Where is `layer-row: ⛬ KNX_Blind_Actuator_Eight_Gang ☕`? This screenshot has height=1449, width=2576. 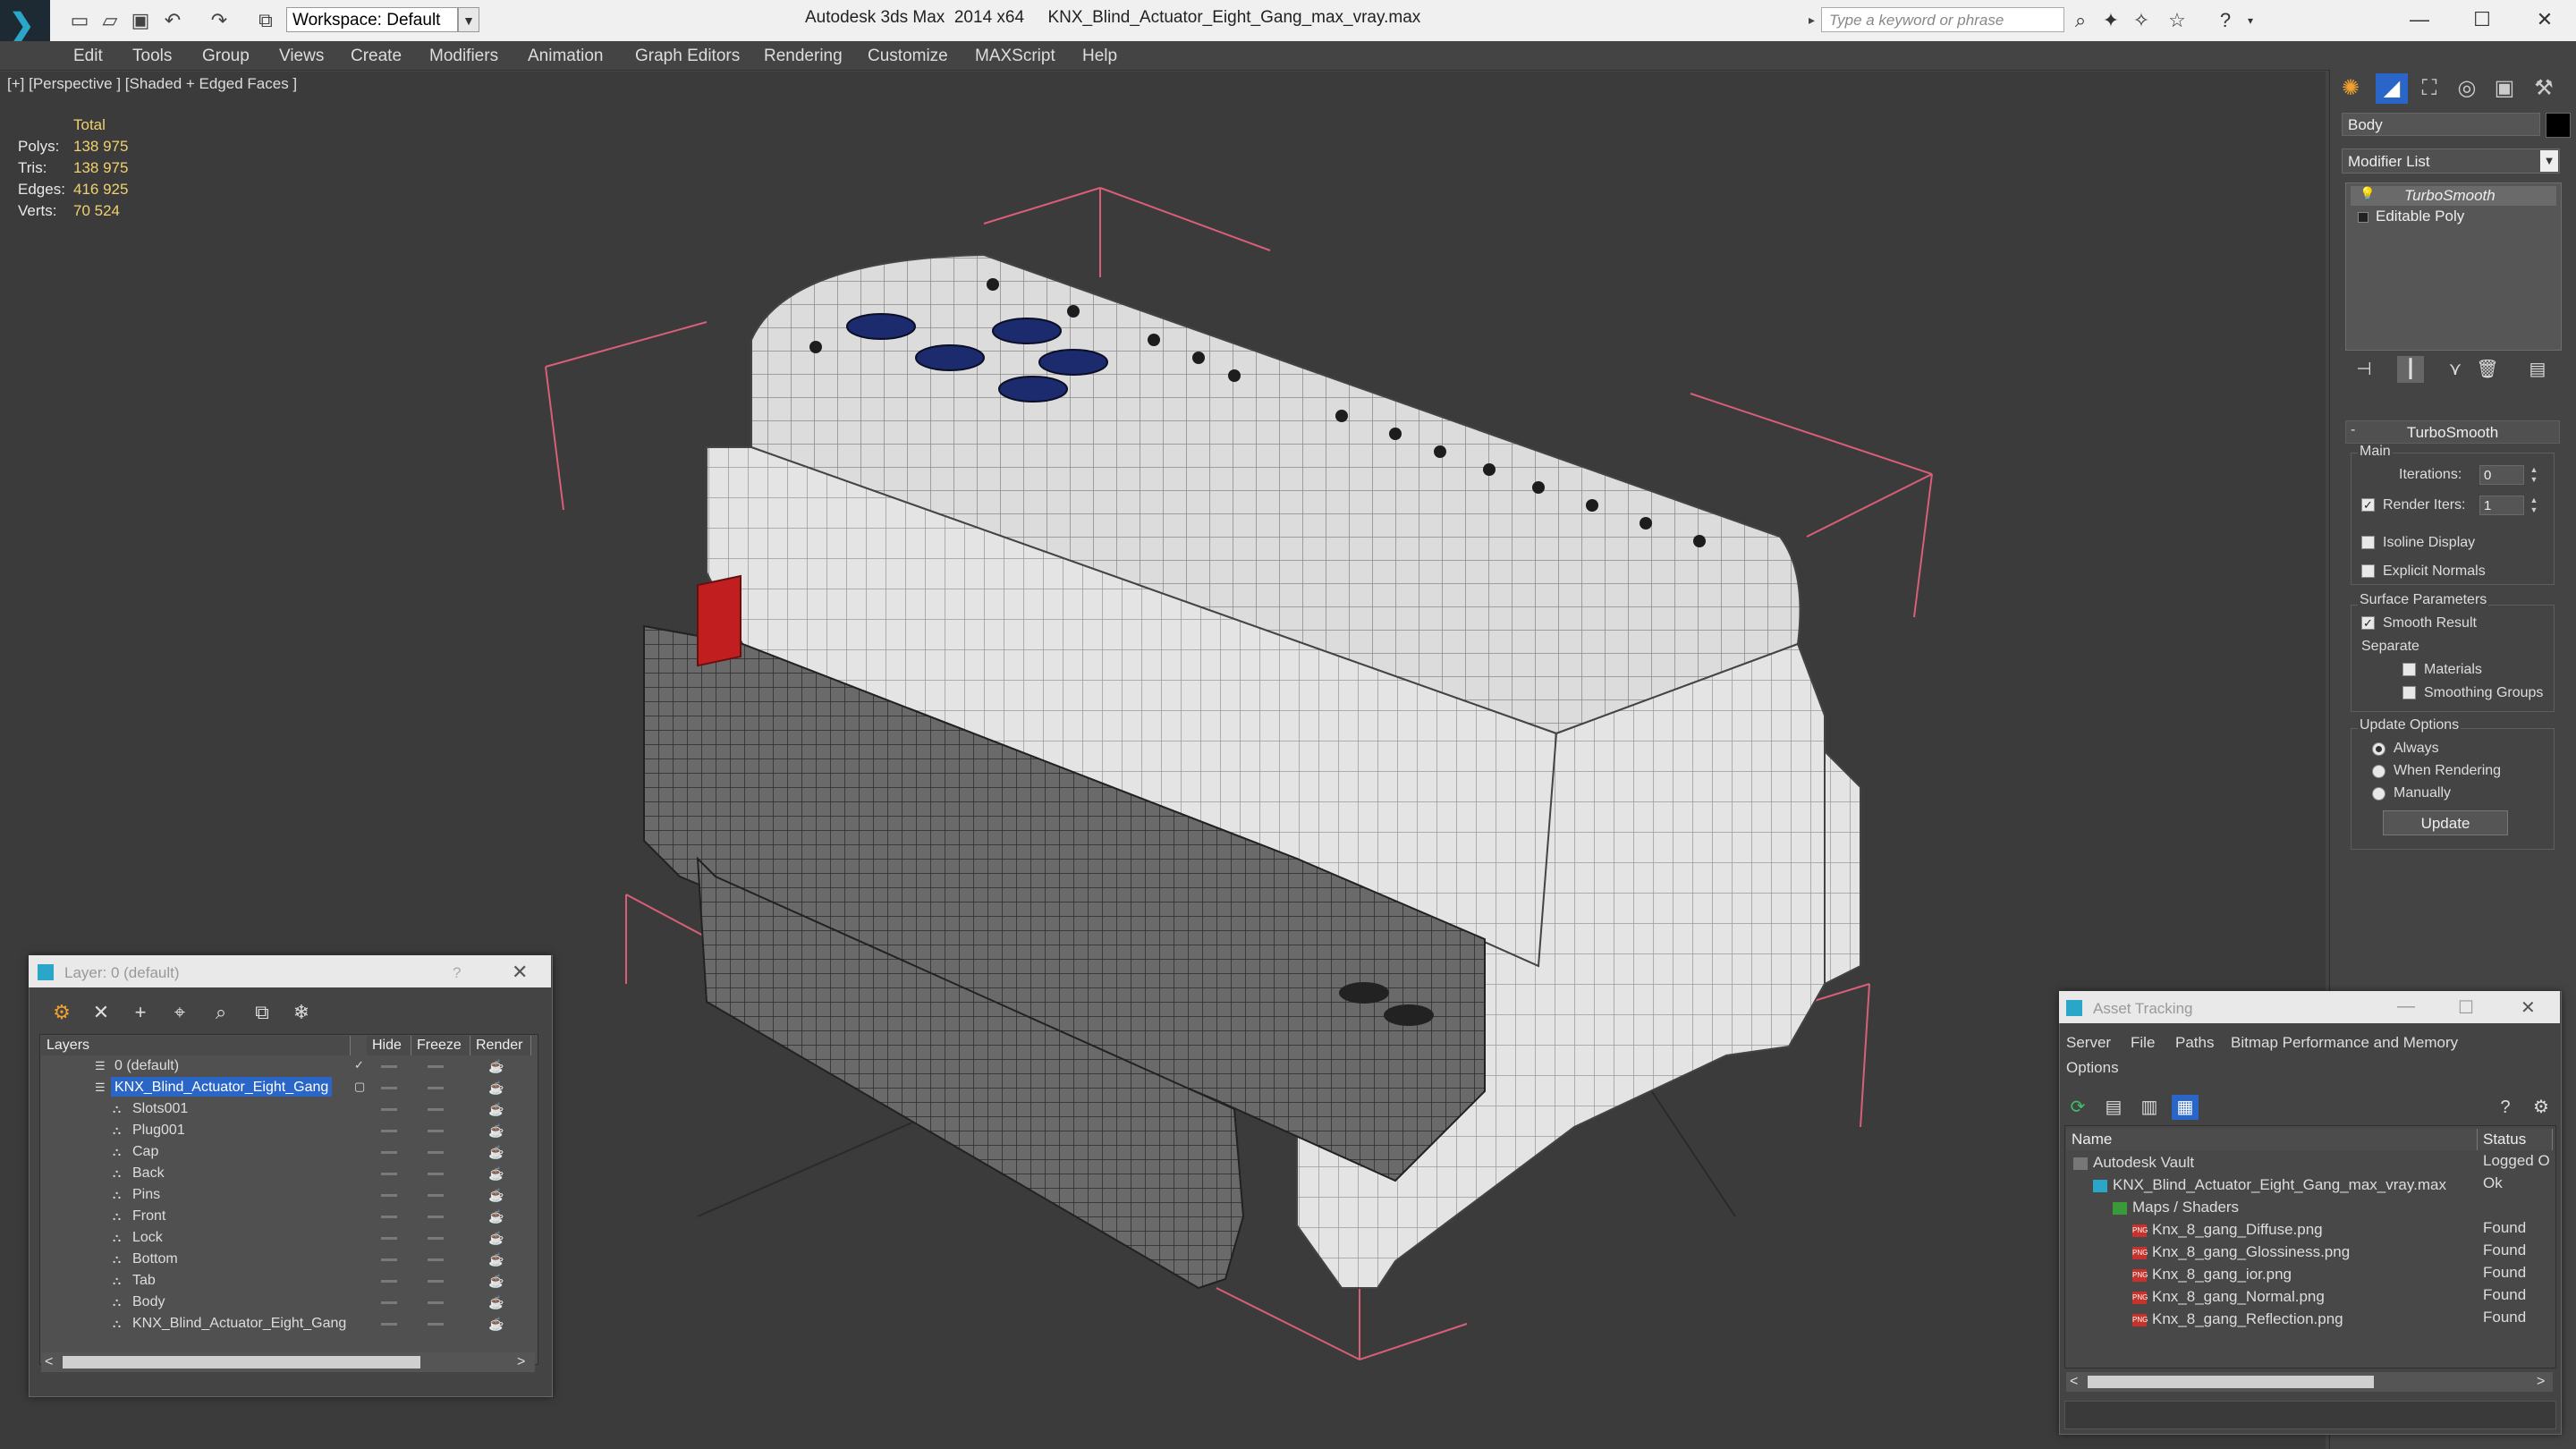
layer-row: ⛬ KNX_Blind_Actuator_Eight_Gang ☕ is located at coordinates (282, 1324).